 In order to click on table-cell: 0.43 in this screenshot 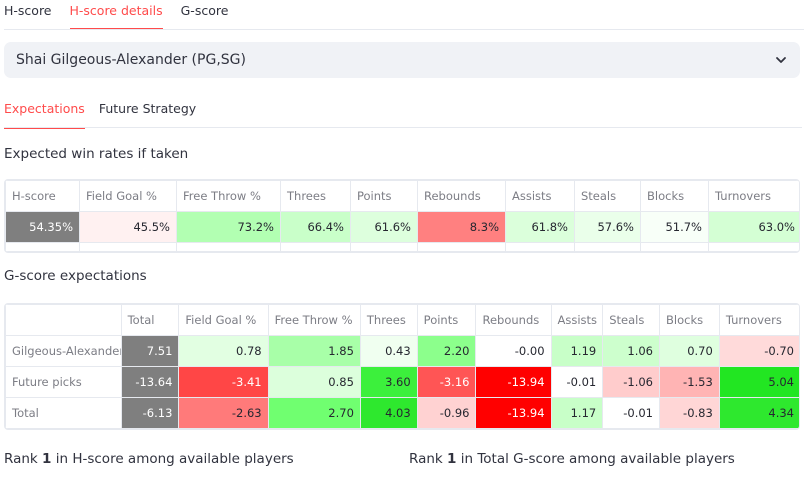, I will do `click(388, 351)`.